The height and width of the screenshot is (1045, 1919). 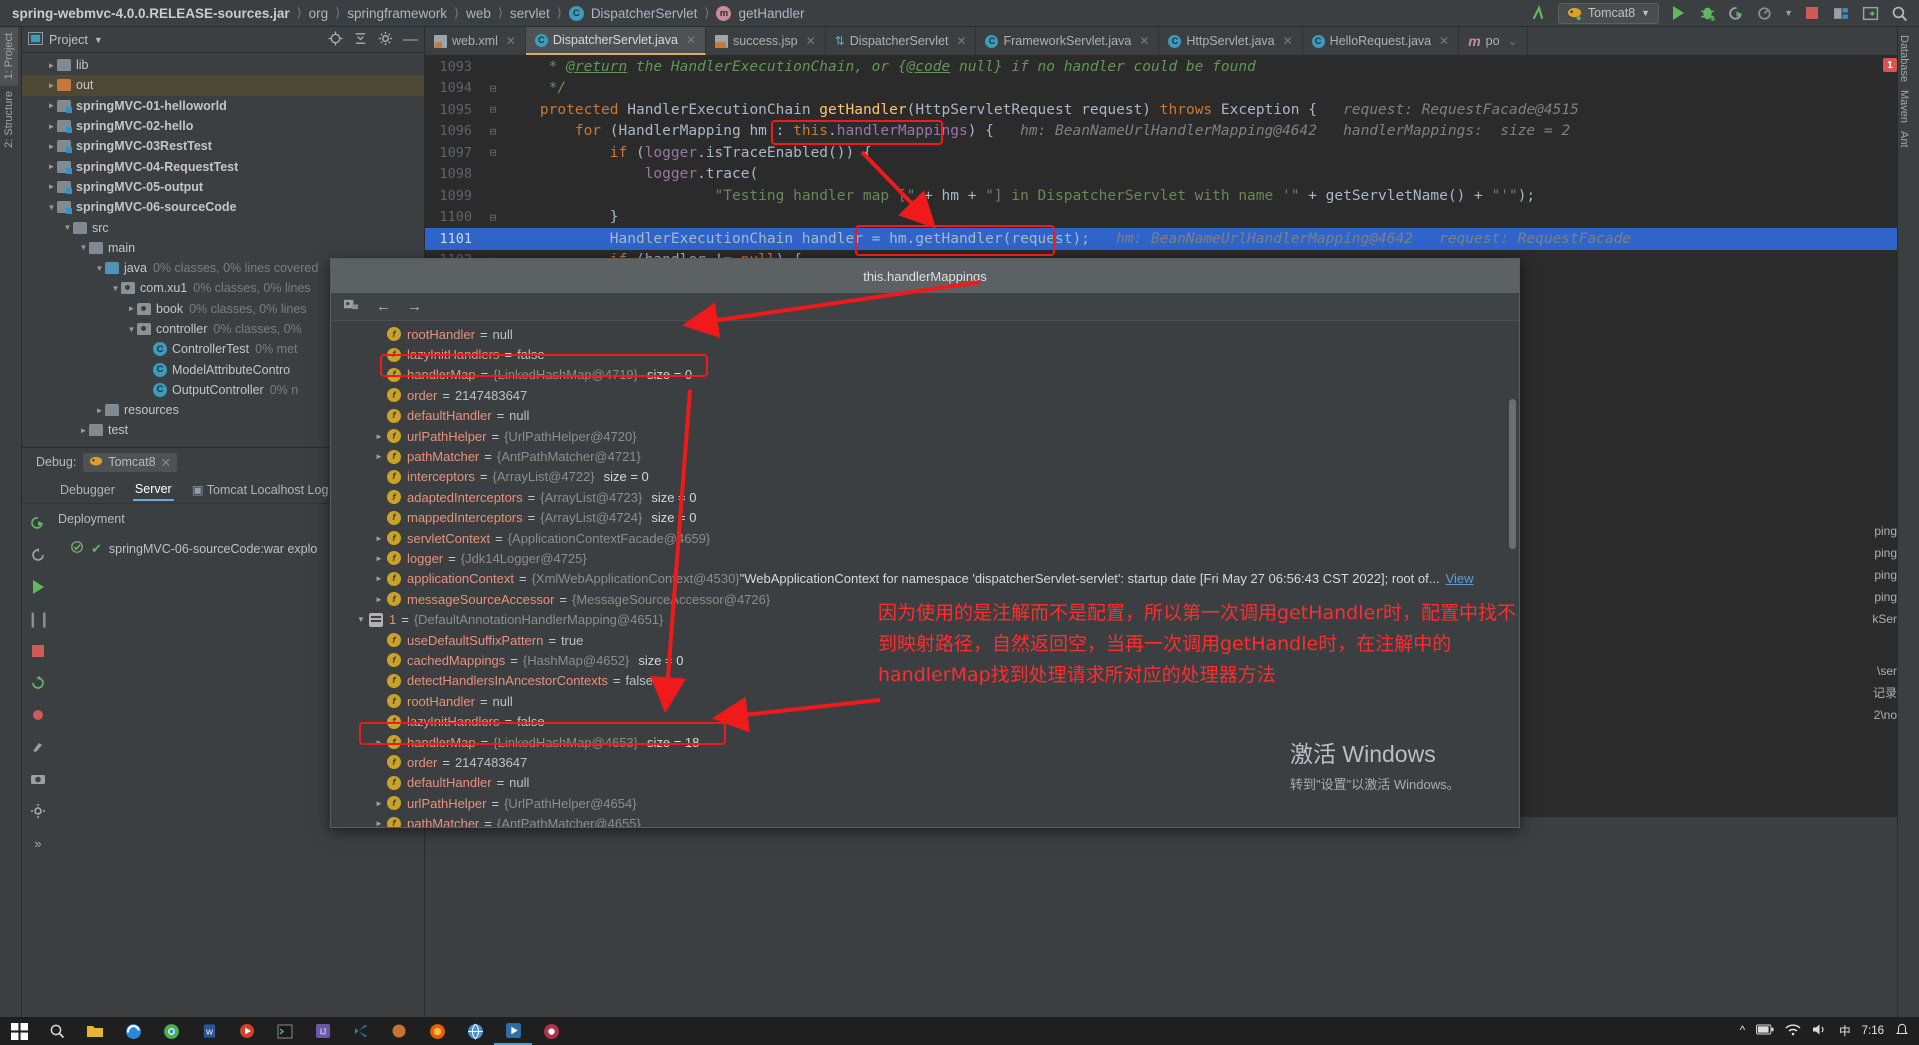 What do you see at coordinates (1539, 13) in the screenshot?
I see `back-icon` at bounding box center [1539, 13].